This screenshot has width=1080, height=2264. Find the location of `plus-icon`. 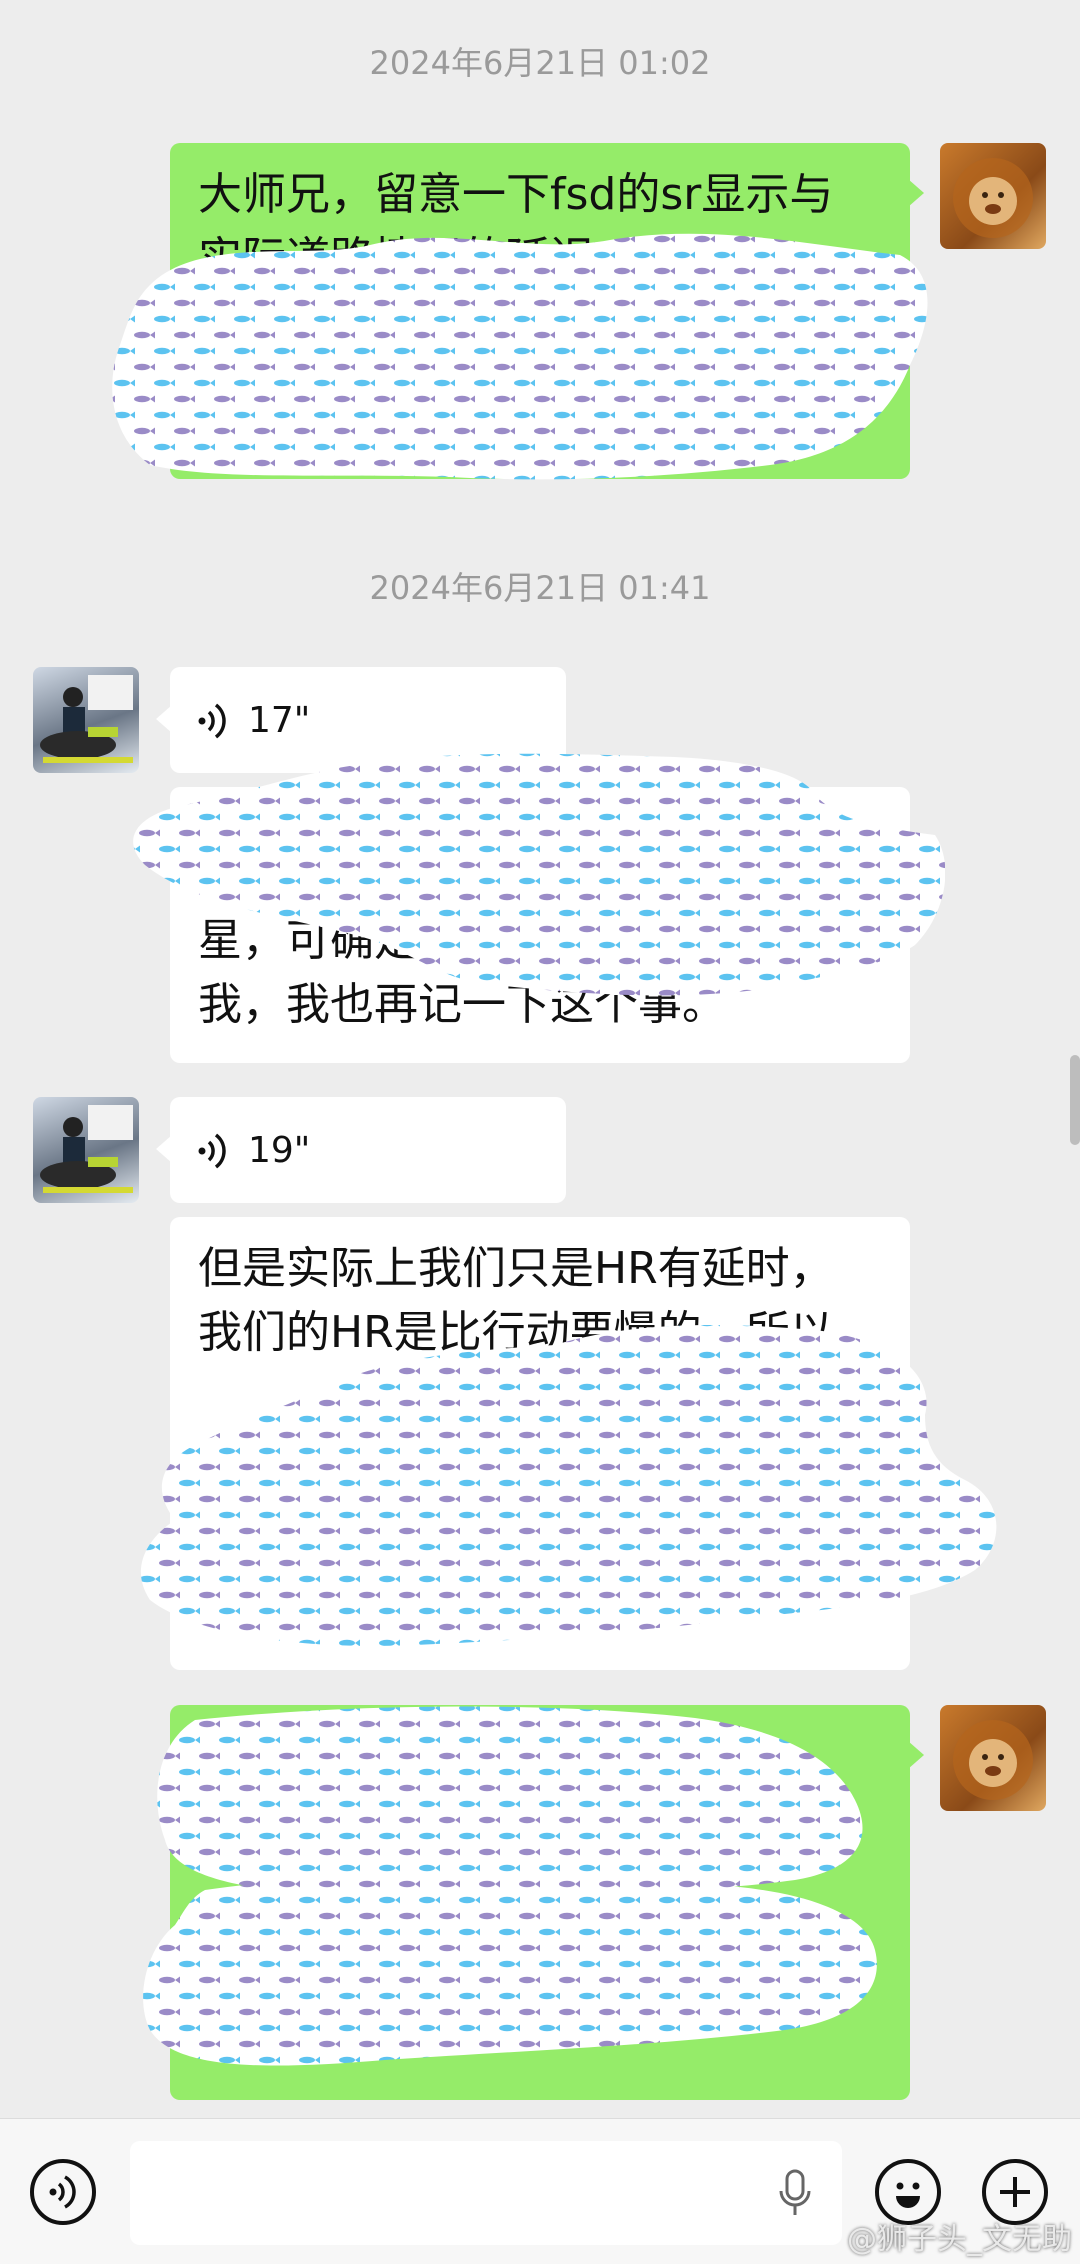

plus-icon is located at coordinates (1015, 2192).